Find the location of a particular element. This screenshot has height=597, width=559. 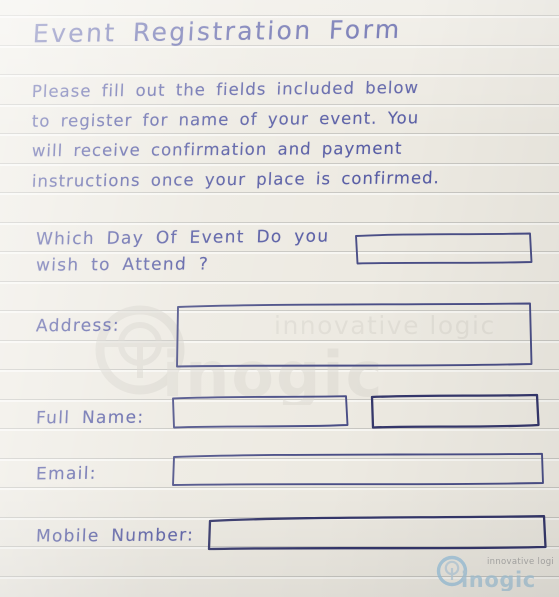

day-of-event-label: Which Day Of Event Do you is located at coordinates (182, 238).